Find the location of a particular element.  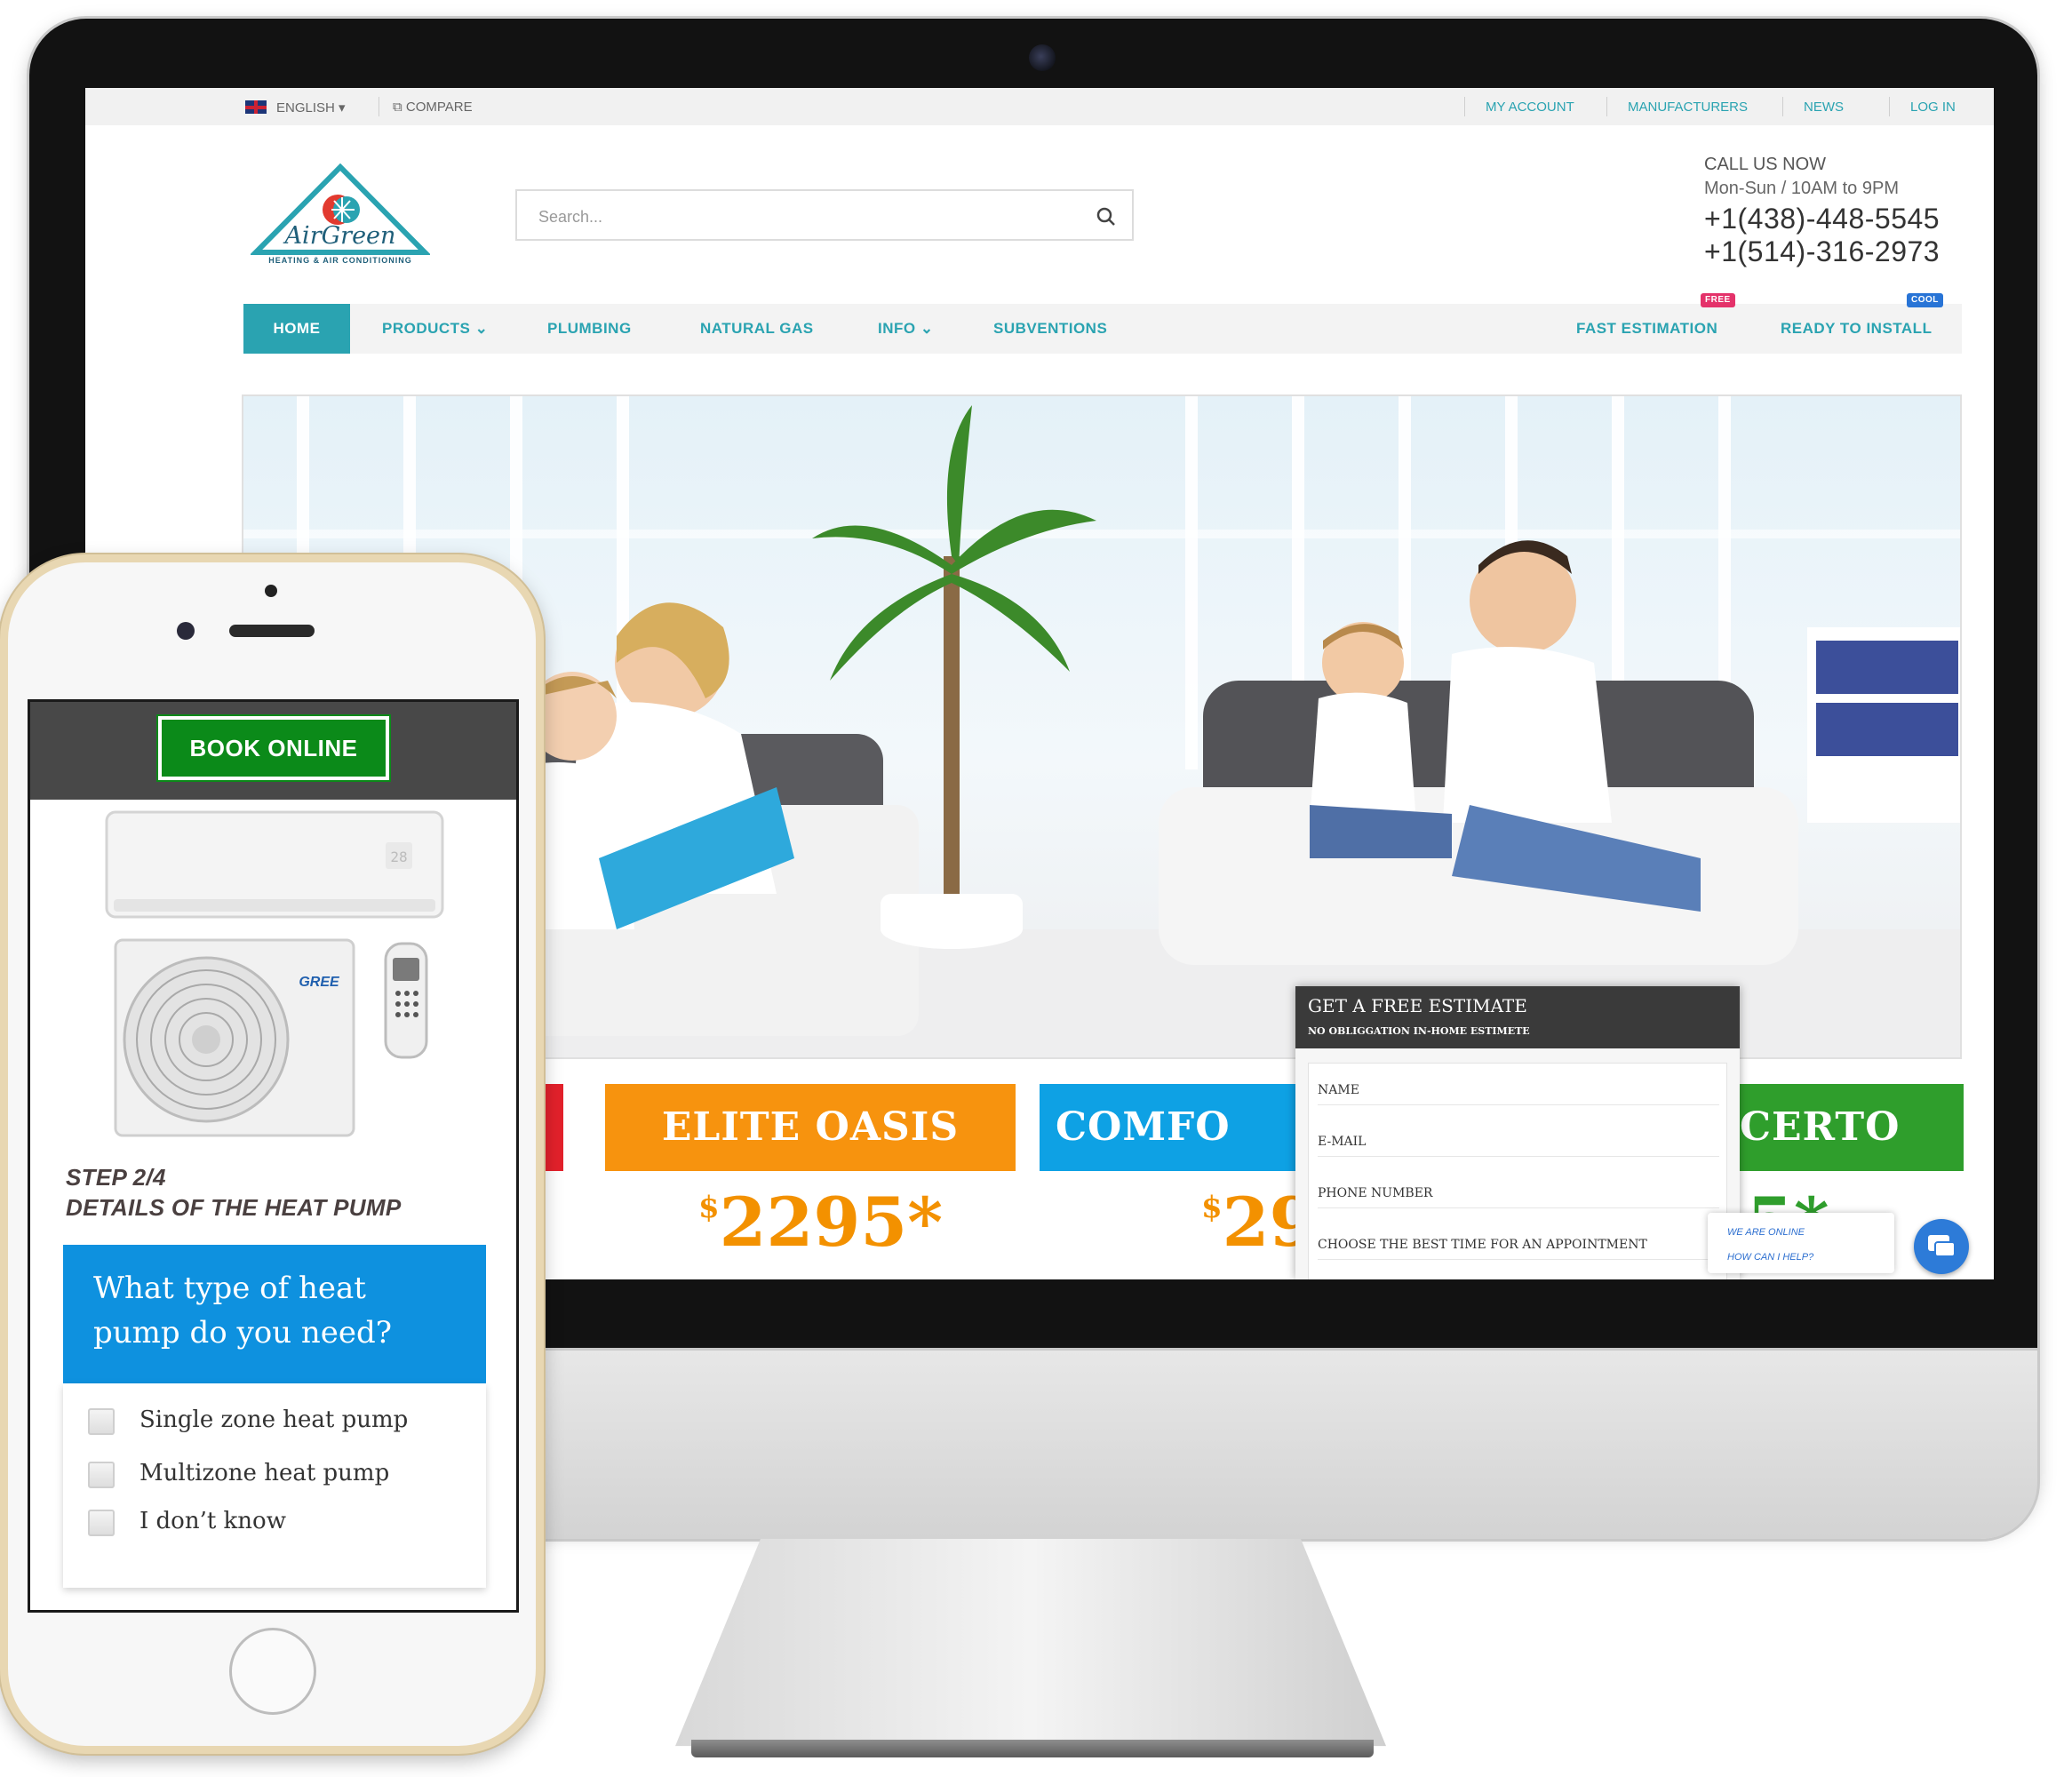

email-field: E-MAIL is located at coordinates (1518, 1146).